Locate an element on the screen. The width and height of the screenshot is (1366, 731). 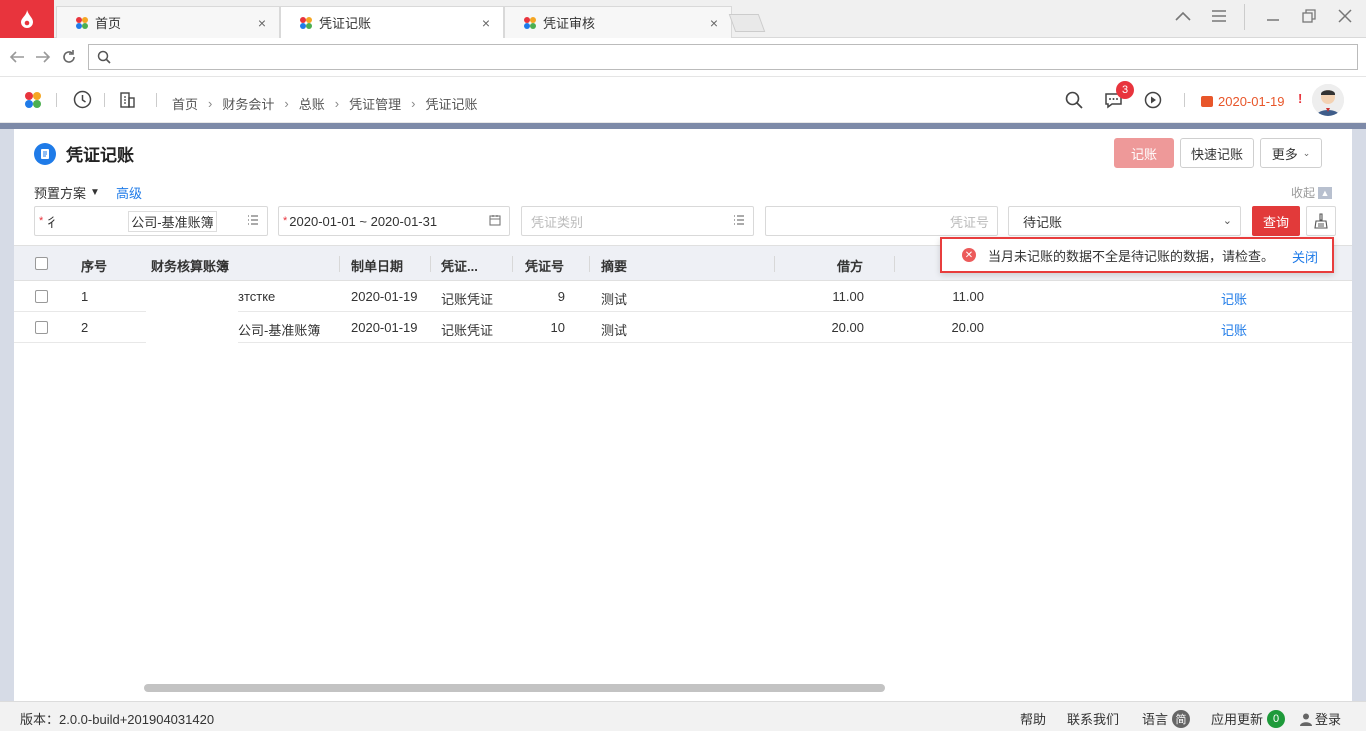
breadcrumb-item: 财务会计 is located at coordinates (248, 103).